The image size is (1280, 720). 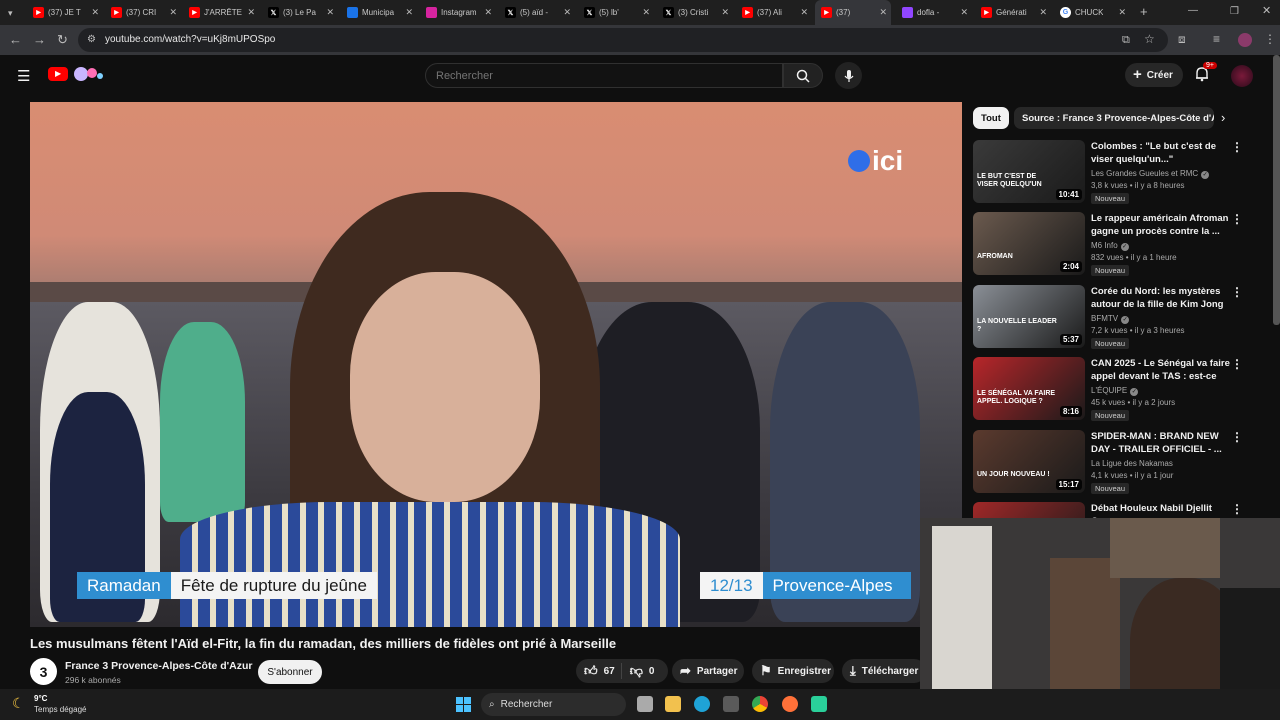 I want to click on subscribe-button: S'abonner, so click(x=290, y=672).